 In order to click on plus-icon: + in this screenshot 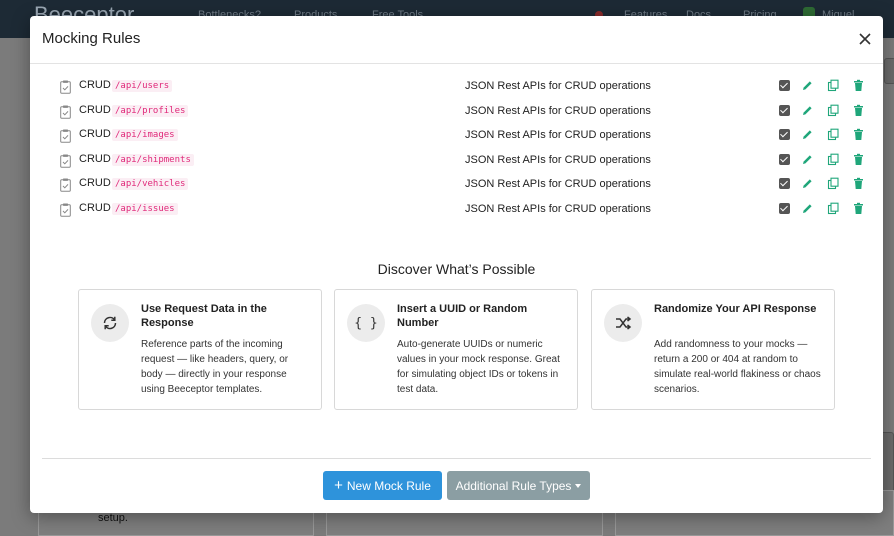, I will do `click(338, 485)`.